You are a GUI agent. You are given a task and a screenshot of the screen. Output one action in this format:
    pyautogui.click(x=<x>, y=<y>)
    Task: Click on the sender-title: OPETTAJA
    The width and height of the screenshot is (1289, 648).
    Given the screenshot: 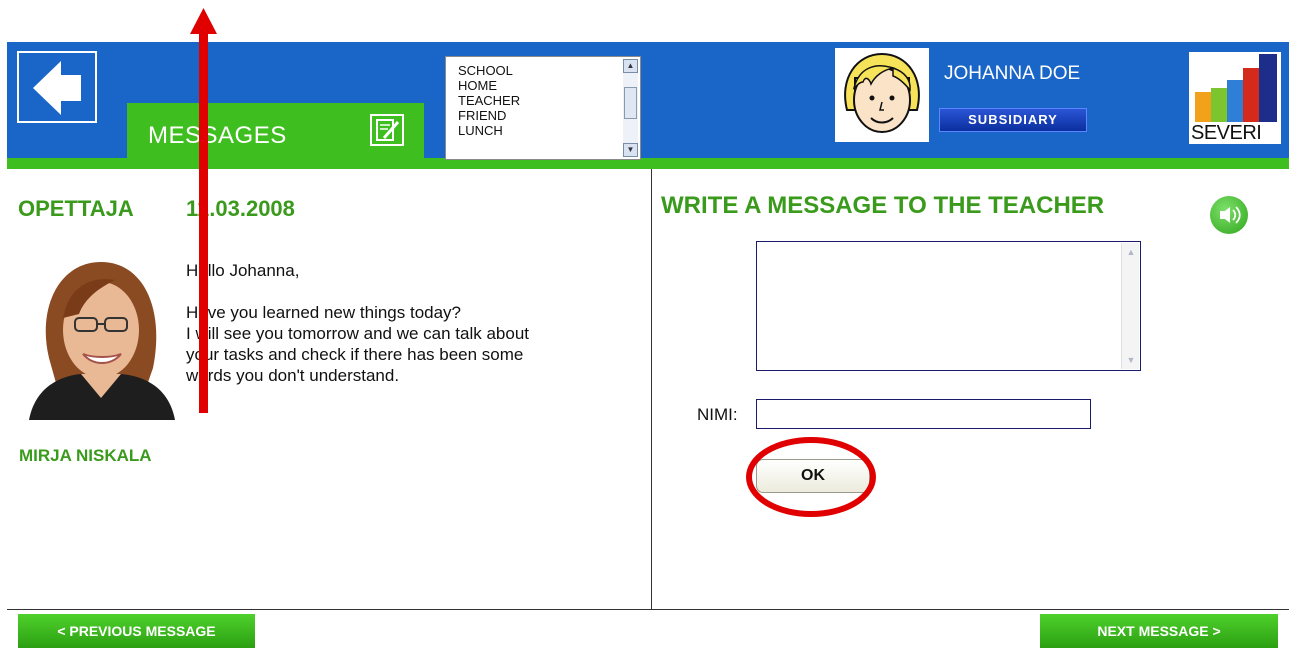 What is the action you would take?
    pyautogui.click(x=76, y=208)
    